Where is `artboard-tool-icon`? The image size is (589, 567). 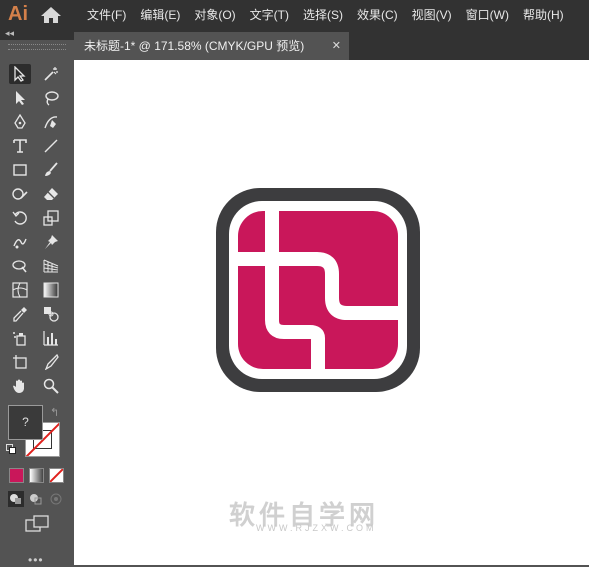 artboard-tool-icon is located at coordinates (20, 362).